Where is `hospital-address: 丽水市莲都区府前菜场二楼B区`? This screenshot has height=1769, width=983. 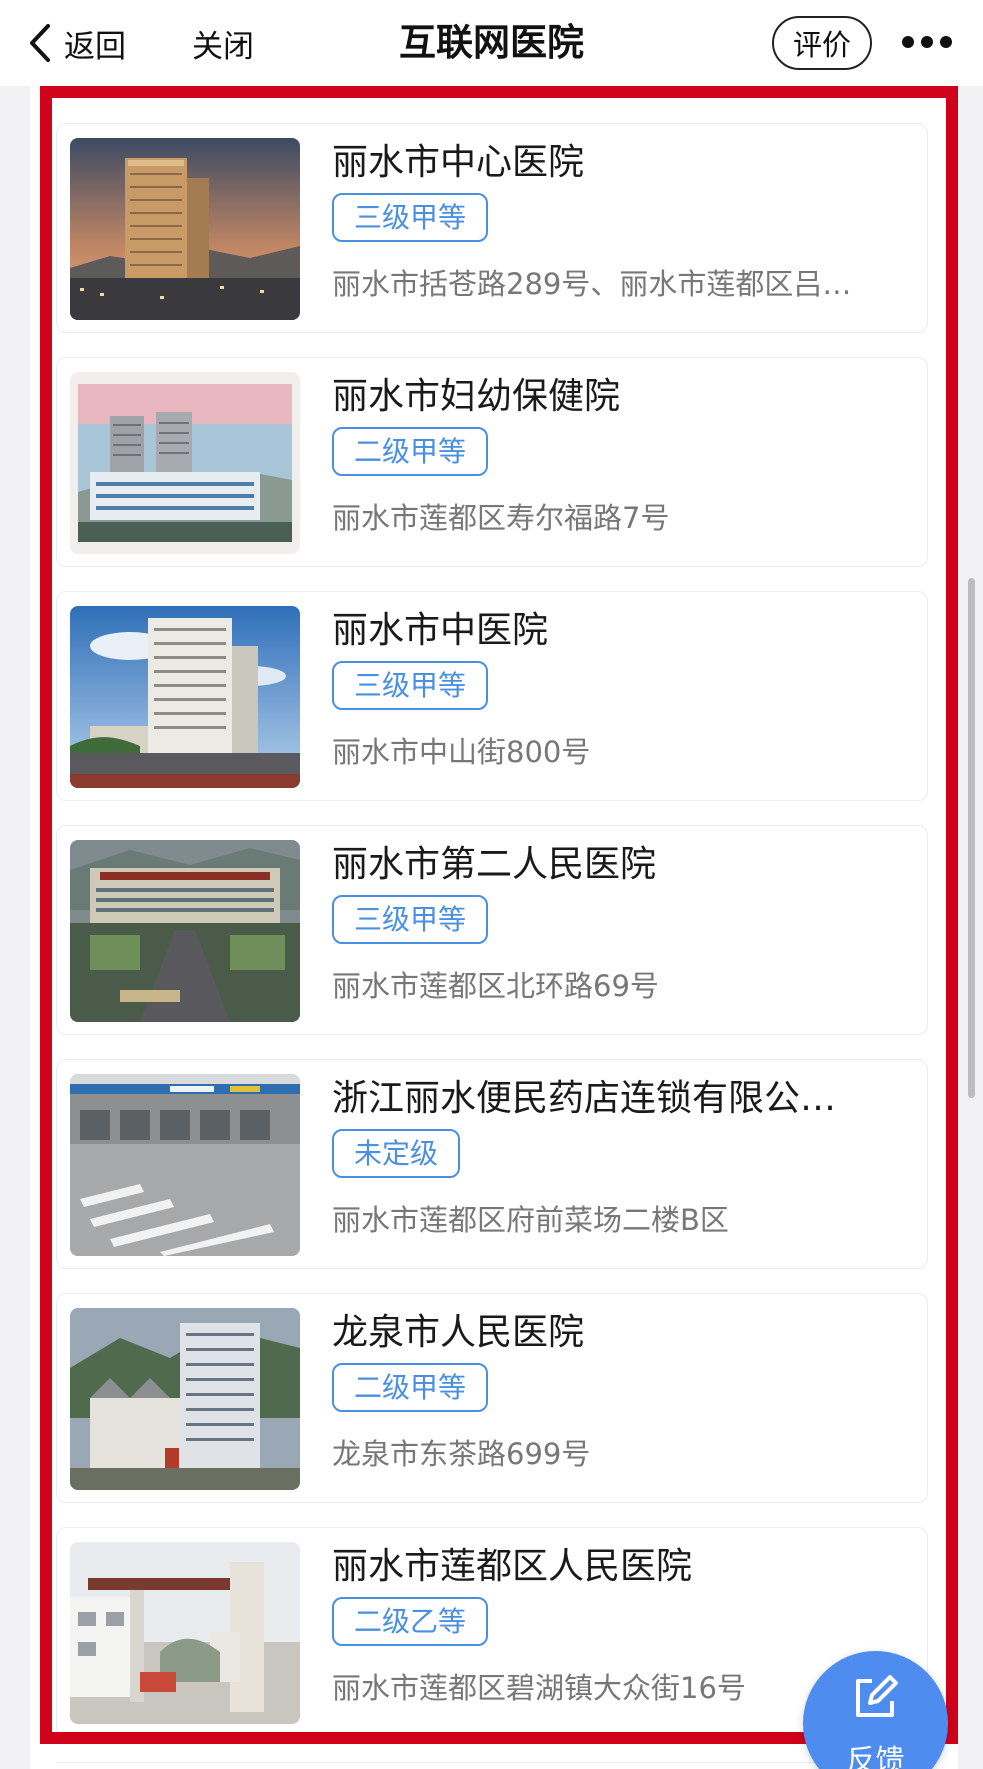
hospital-address: 丽水市莲都区府前菜场二楼B区 is located at coordinates (530, 1220).